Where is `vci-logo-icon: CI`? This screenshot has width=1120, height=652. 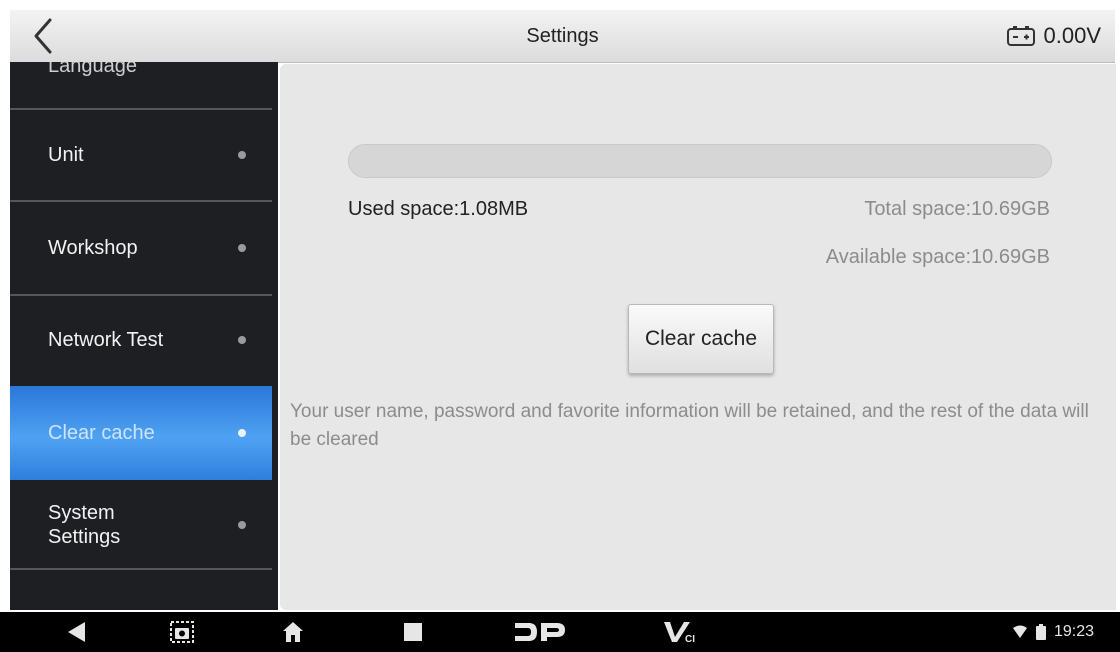
vci-logo-icon: CI is located at coordinates (679, 633).